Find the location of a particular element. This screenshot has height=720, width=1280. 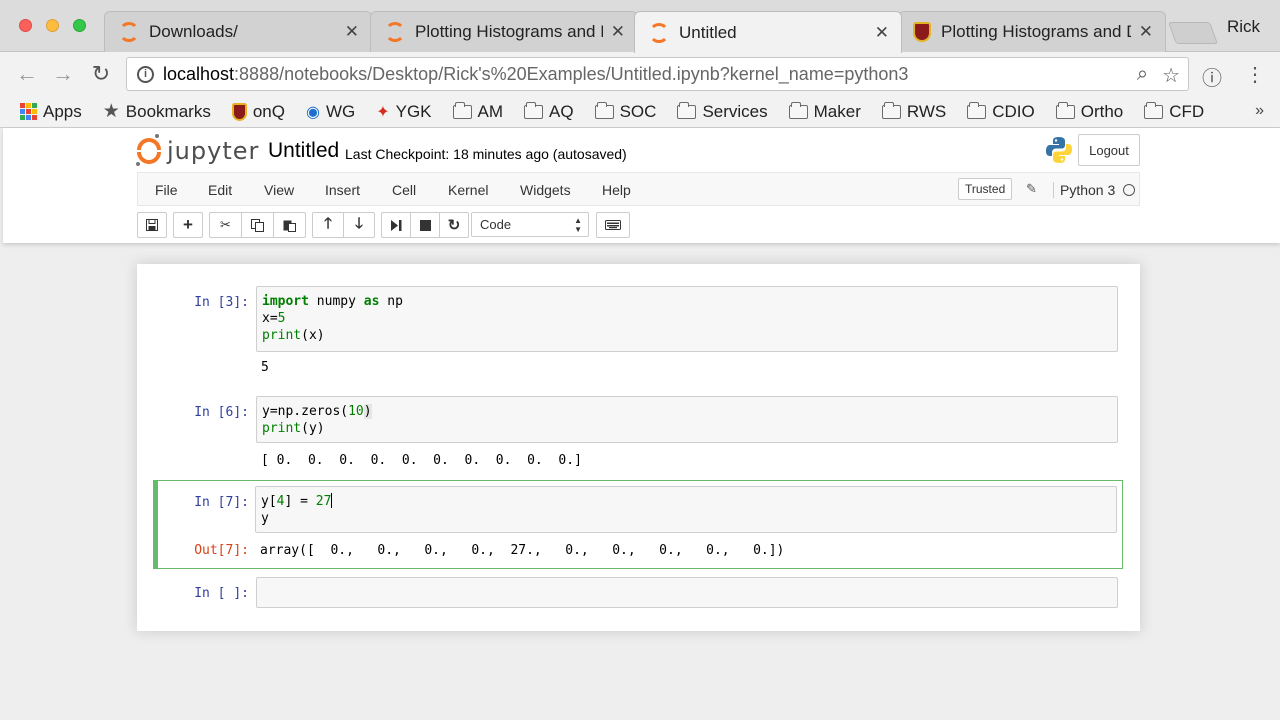

bookmark-cdio: CDIO is located at coordinates (1001, 111).